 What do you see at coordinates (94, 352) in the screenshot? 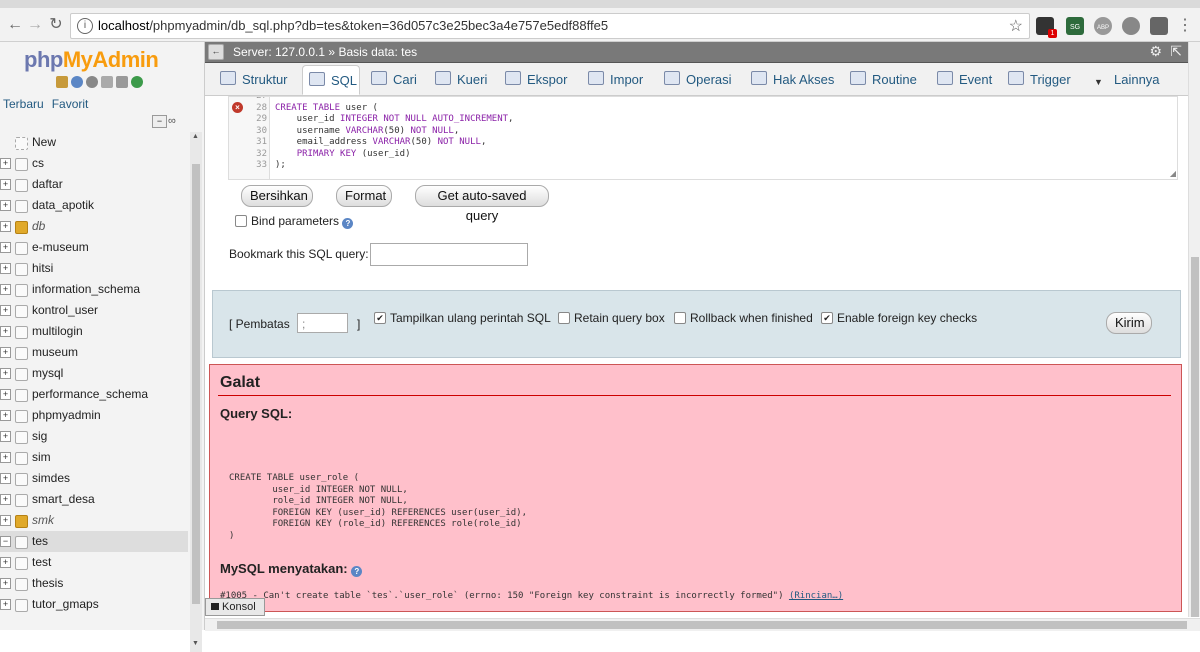
I see `tree-db-item: + museum` at bounding box center [94, 352].